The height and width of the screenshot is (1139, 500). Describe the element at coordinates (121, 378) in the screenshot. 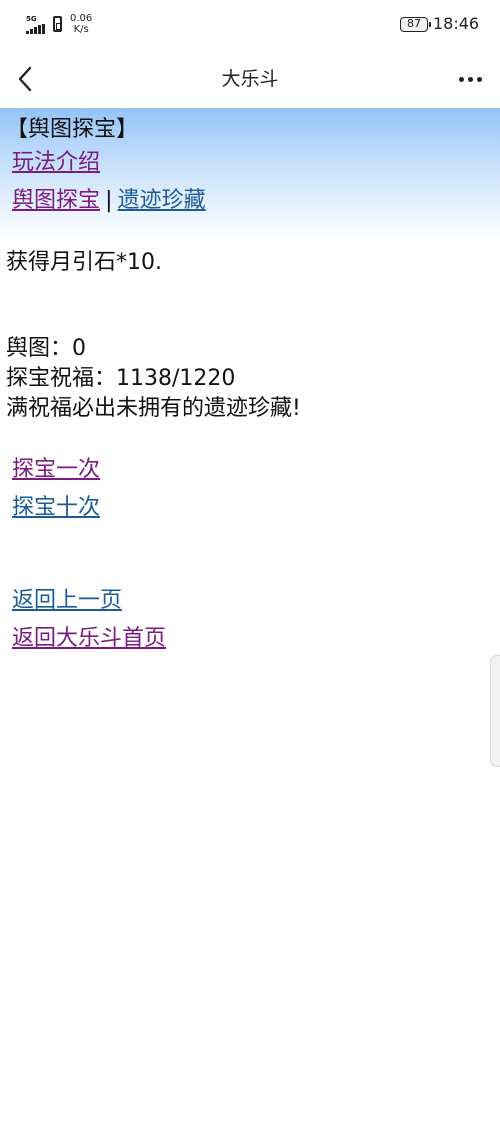

I see `blessing-progress: 探宝祝福：1138/1220` at that location.